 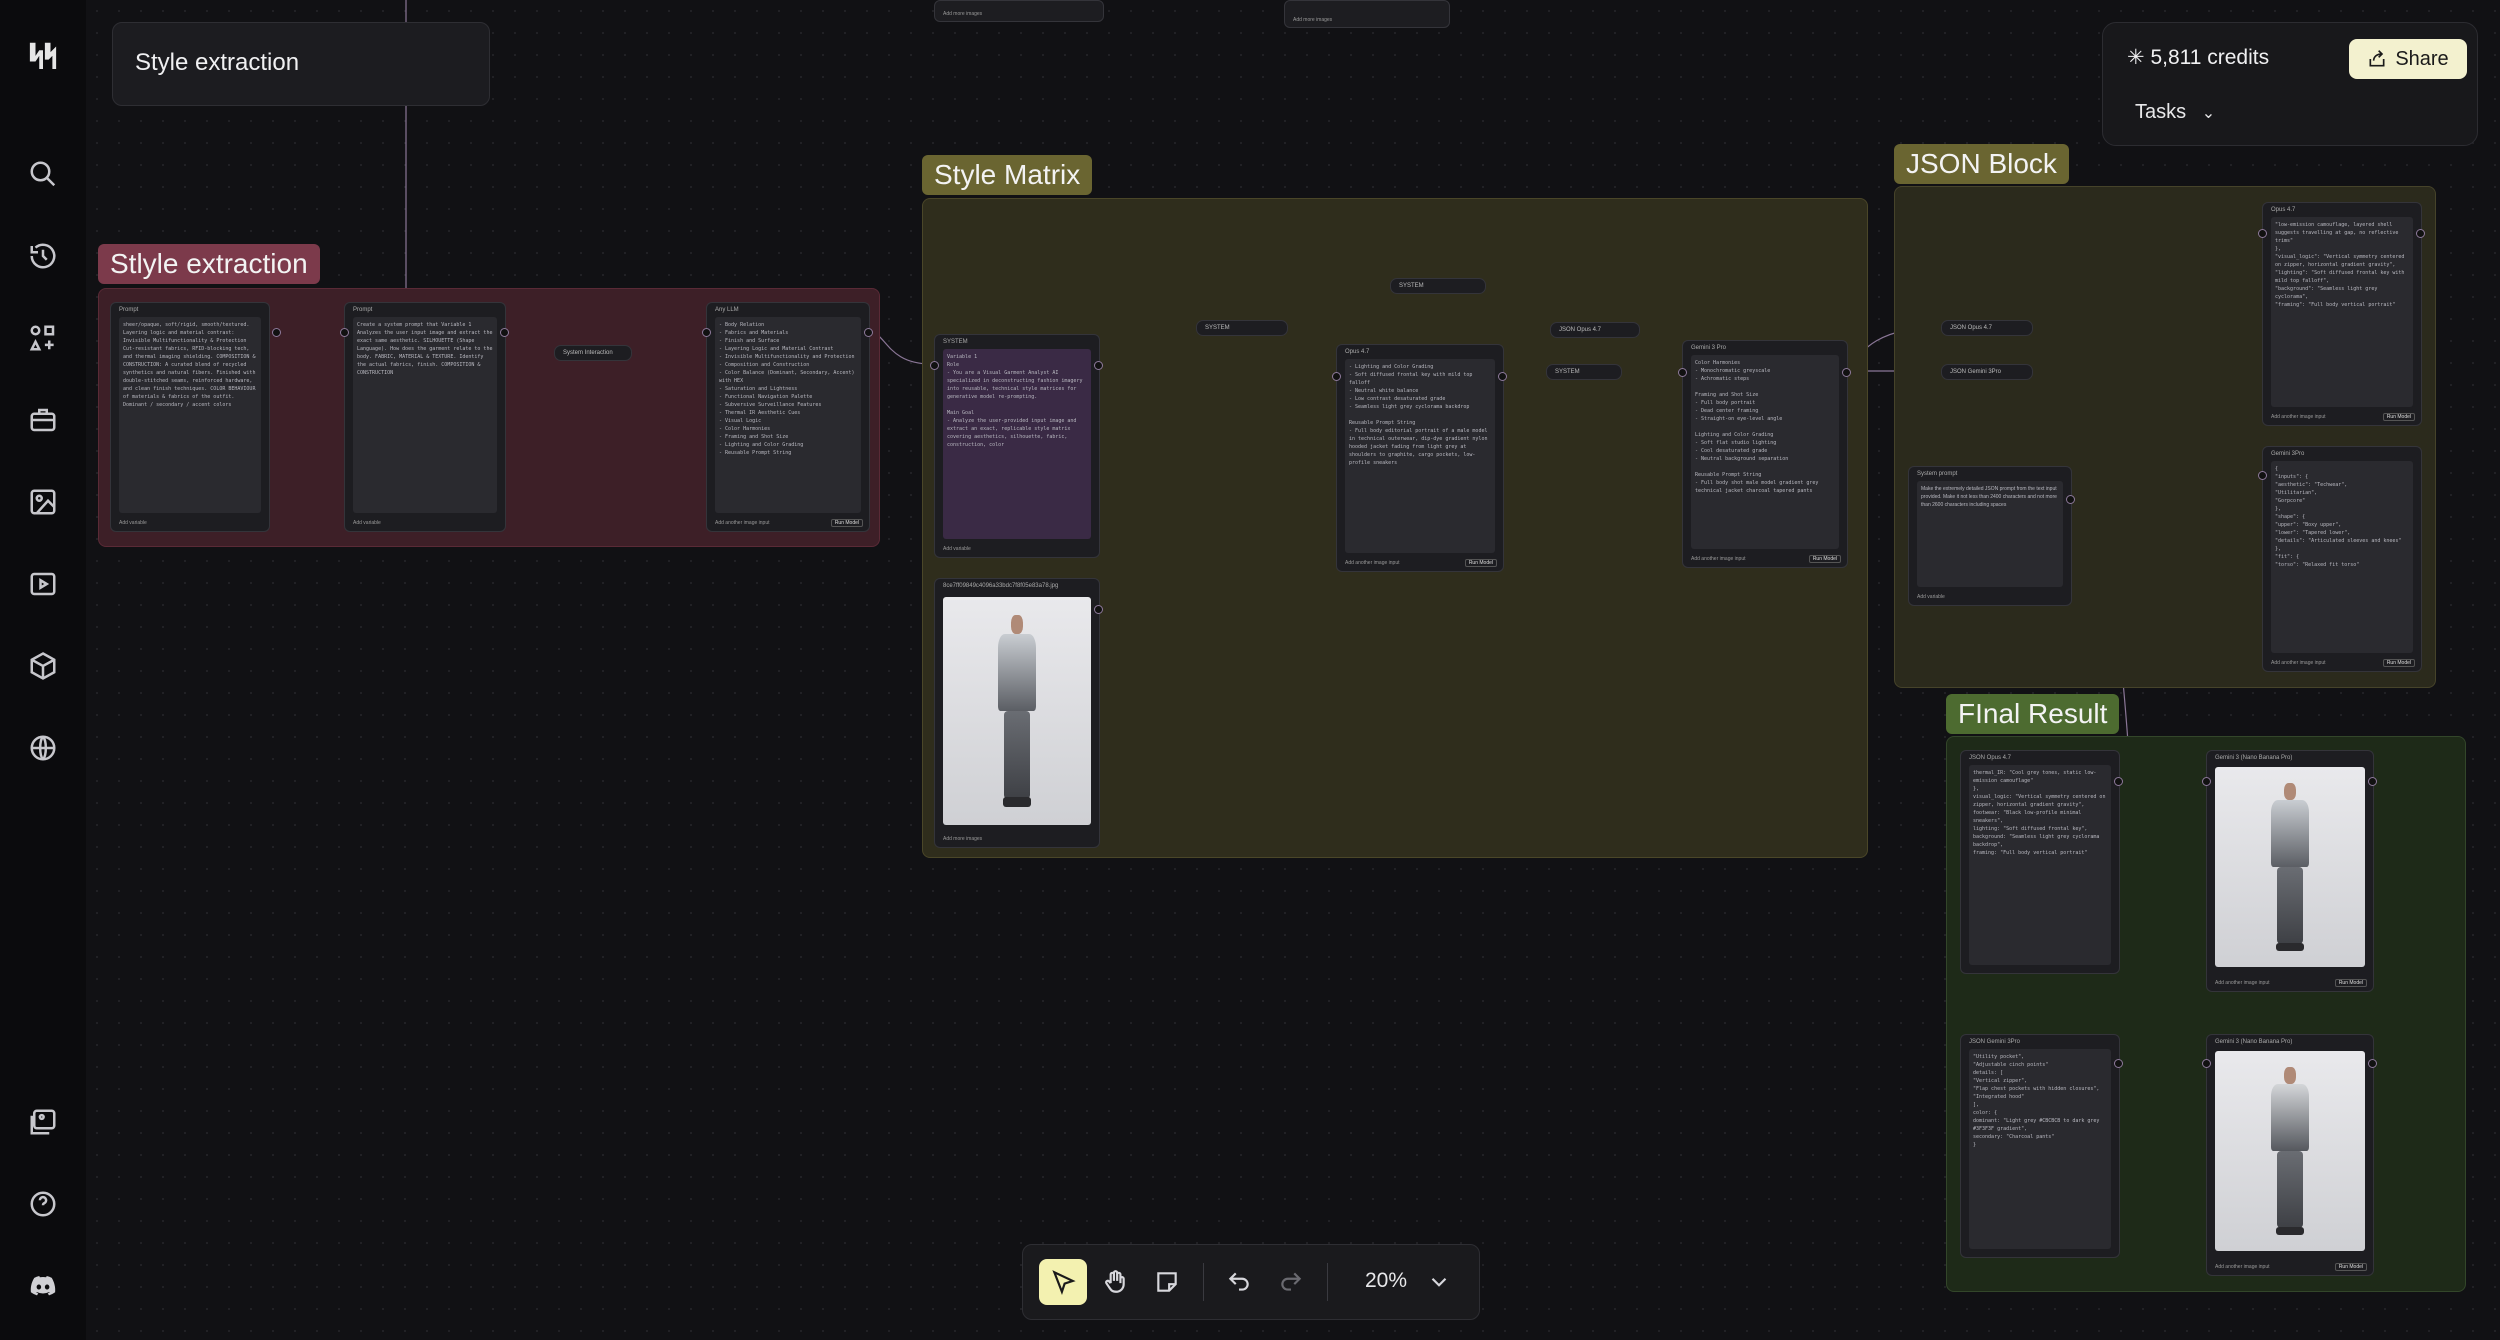 I want to click on history-icon, so click(x=43, y=256).